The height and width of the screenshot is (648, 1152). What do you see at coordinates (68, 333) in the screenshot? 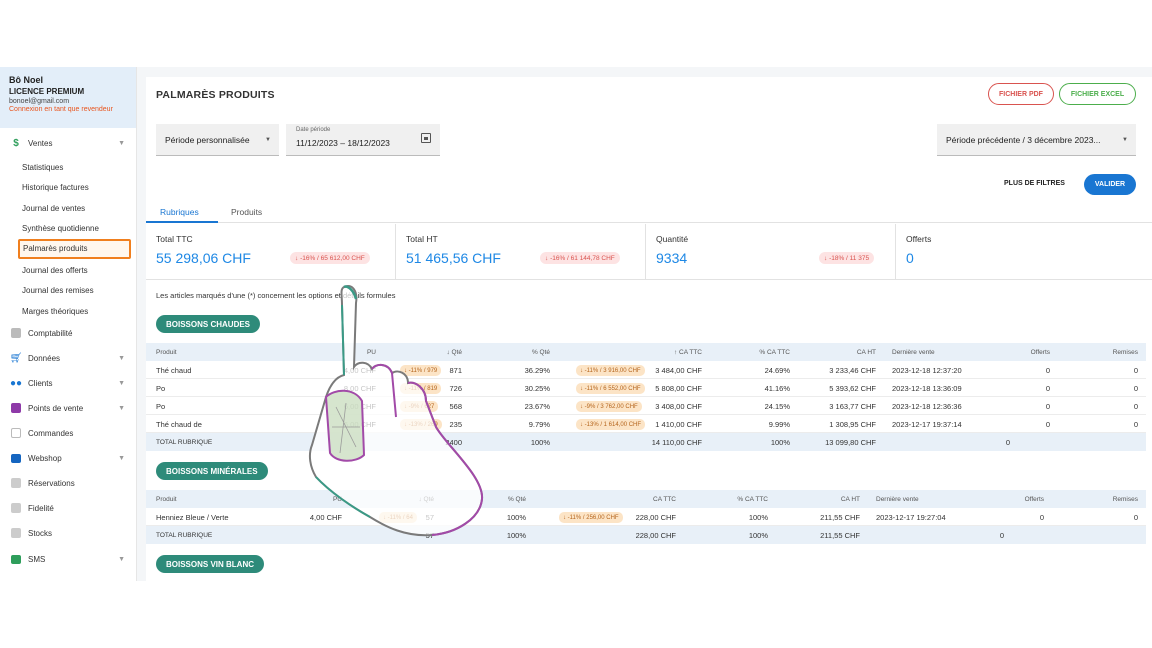
I see `sidebar-item-comptabilite: Comptabilité` at bounding box center [68, 333].